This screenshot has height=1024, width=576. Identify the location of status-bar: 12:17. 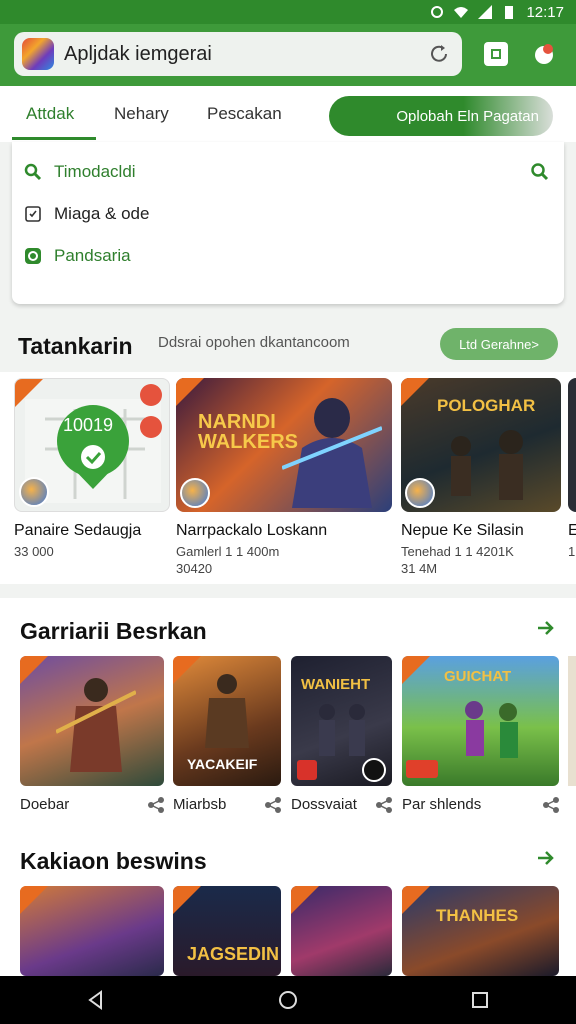
(288, 12).